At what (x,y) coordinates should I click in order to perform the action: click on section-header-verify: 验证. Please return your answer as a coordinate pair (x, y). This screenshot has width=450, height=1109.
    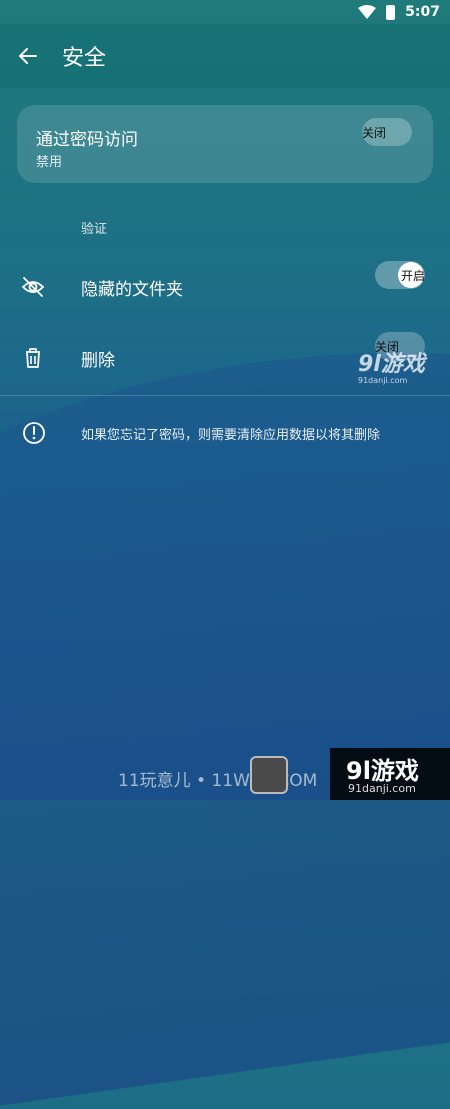
    Looking at the image, I should click on (94, 229).